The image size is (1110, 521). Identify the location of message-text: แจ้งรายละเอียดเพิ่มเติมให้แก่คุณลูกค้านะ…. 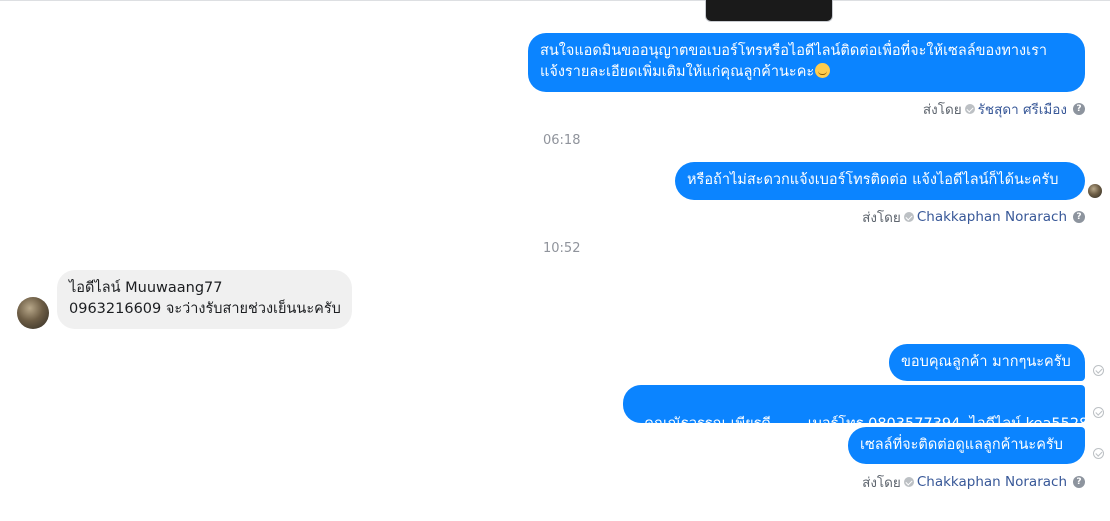
(806, 72).